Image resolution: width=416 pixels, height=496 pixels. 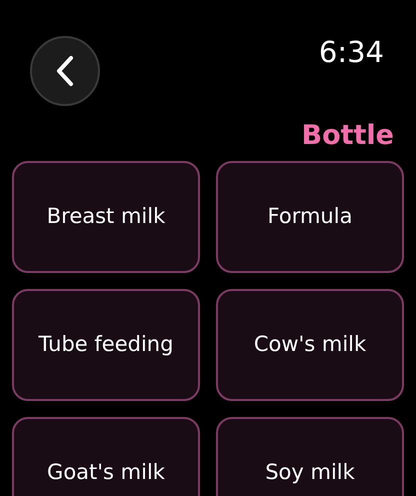 I want to click on option-tile: Tube feeding, so click(x=106, y=345).